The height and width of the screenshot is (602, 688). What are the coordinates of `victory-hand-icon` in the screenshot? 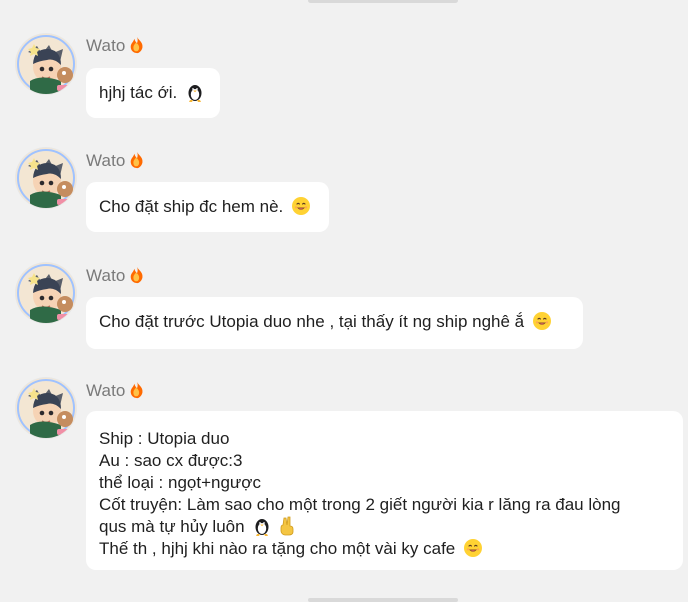 It's located at (287, 526).